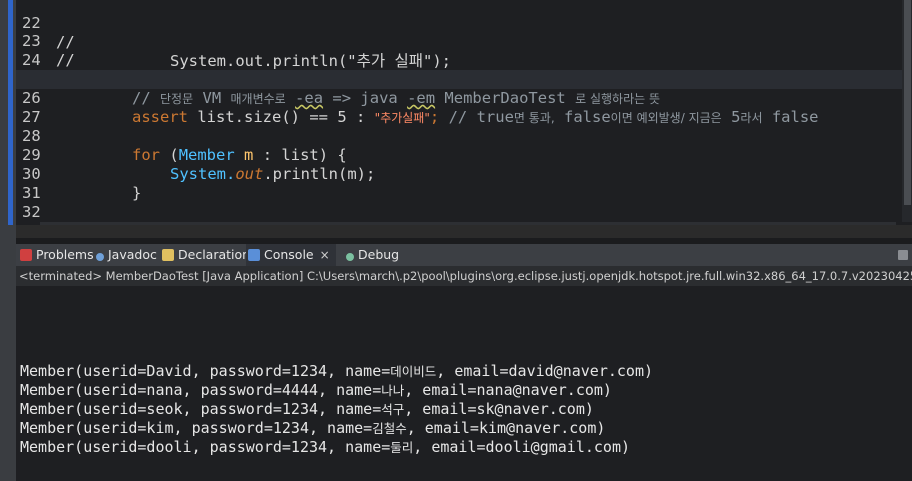 The height and width of the screenshot is (481, 912). What do you see at coordinates (889, 223) in the screenshot?
I see `scroll-right-icon: ▶` at bounding box center [889, 223].